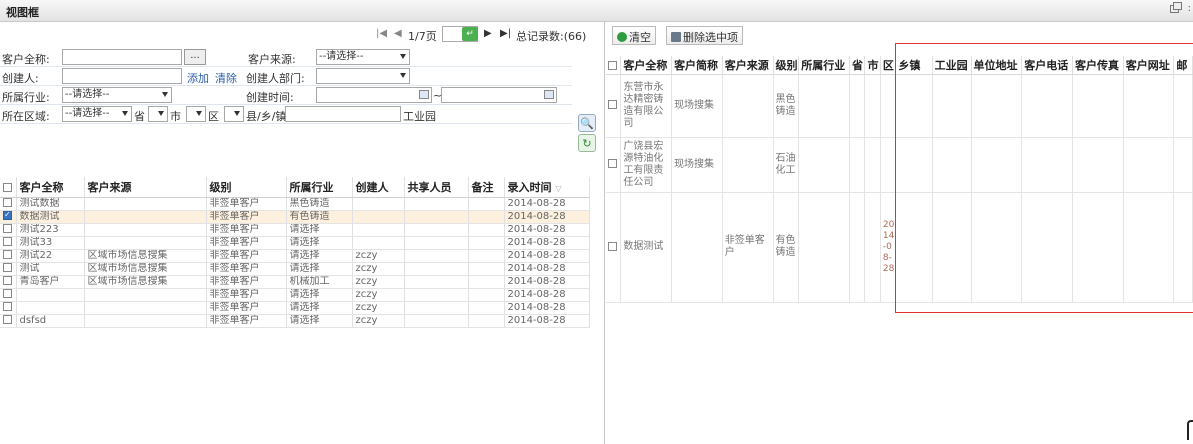 Image resolution: width=1193 pixels, height=444 pixels. What do you see at coordinates (295, 256) in the screenshot?
I see `table-row: 测试22 区域市场信息搜集 非签单客户 请选择 zczy 2014-08-28` at bounding box center [295, 256].